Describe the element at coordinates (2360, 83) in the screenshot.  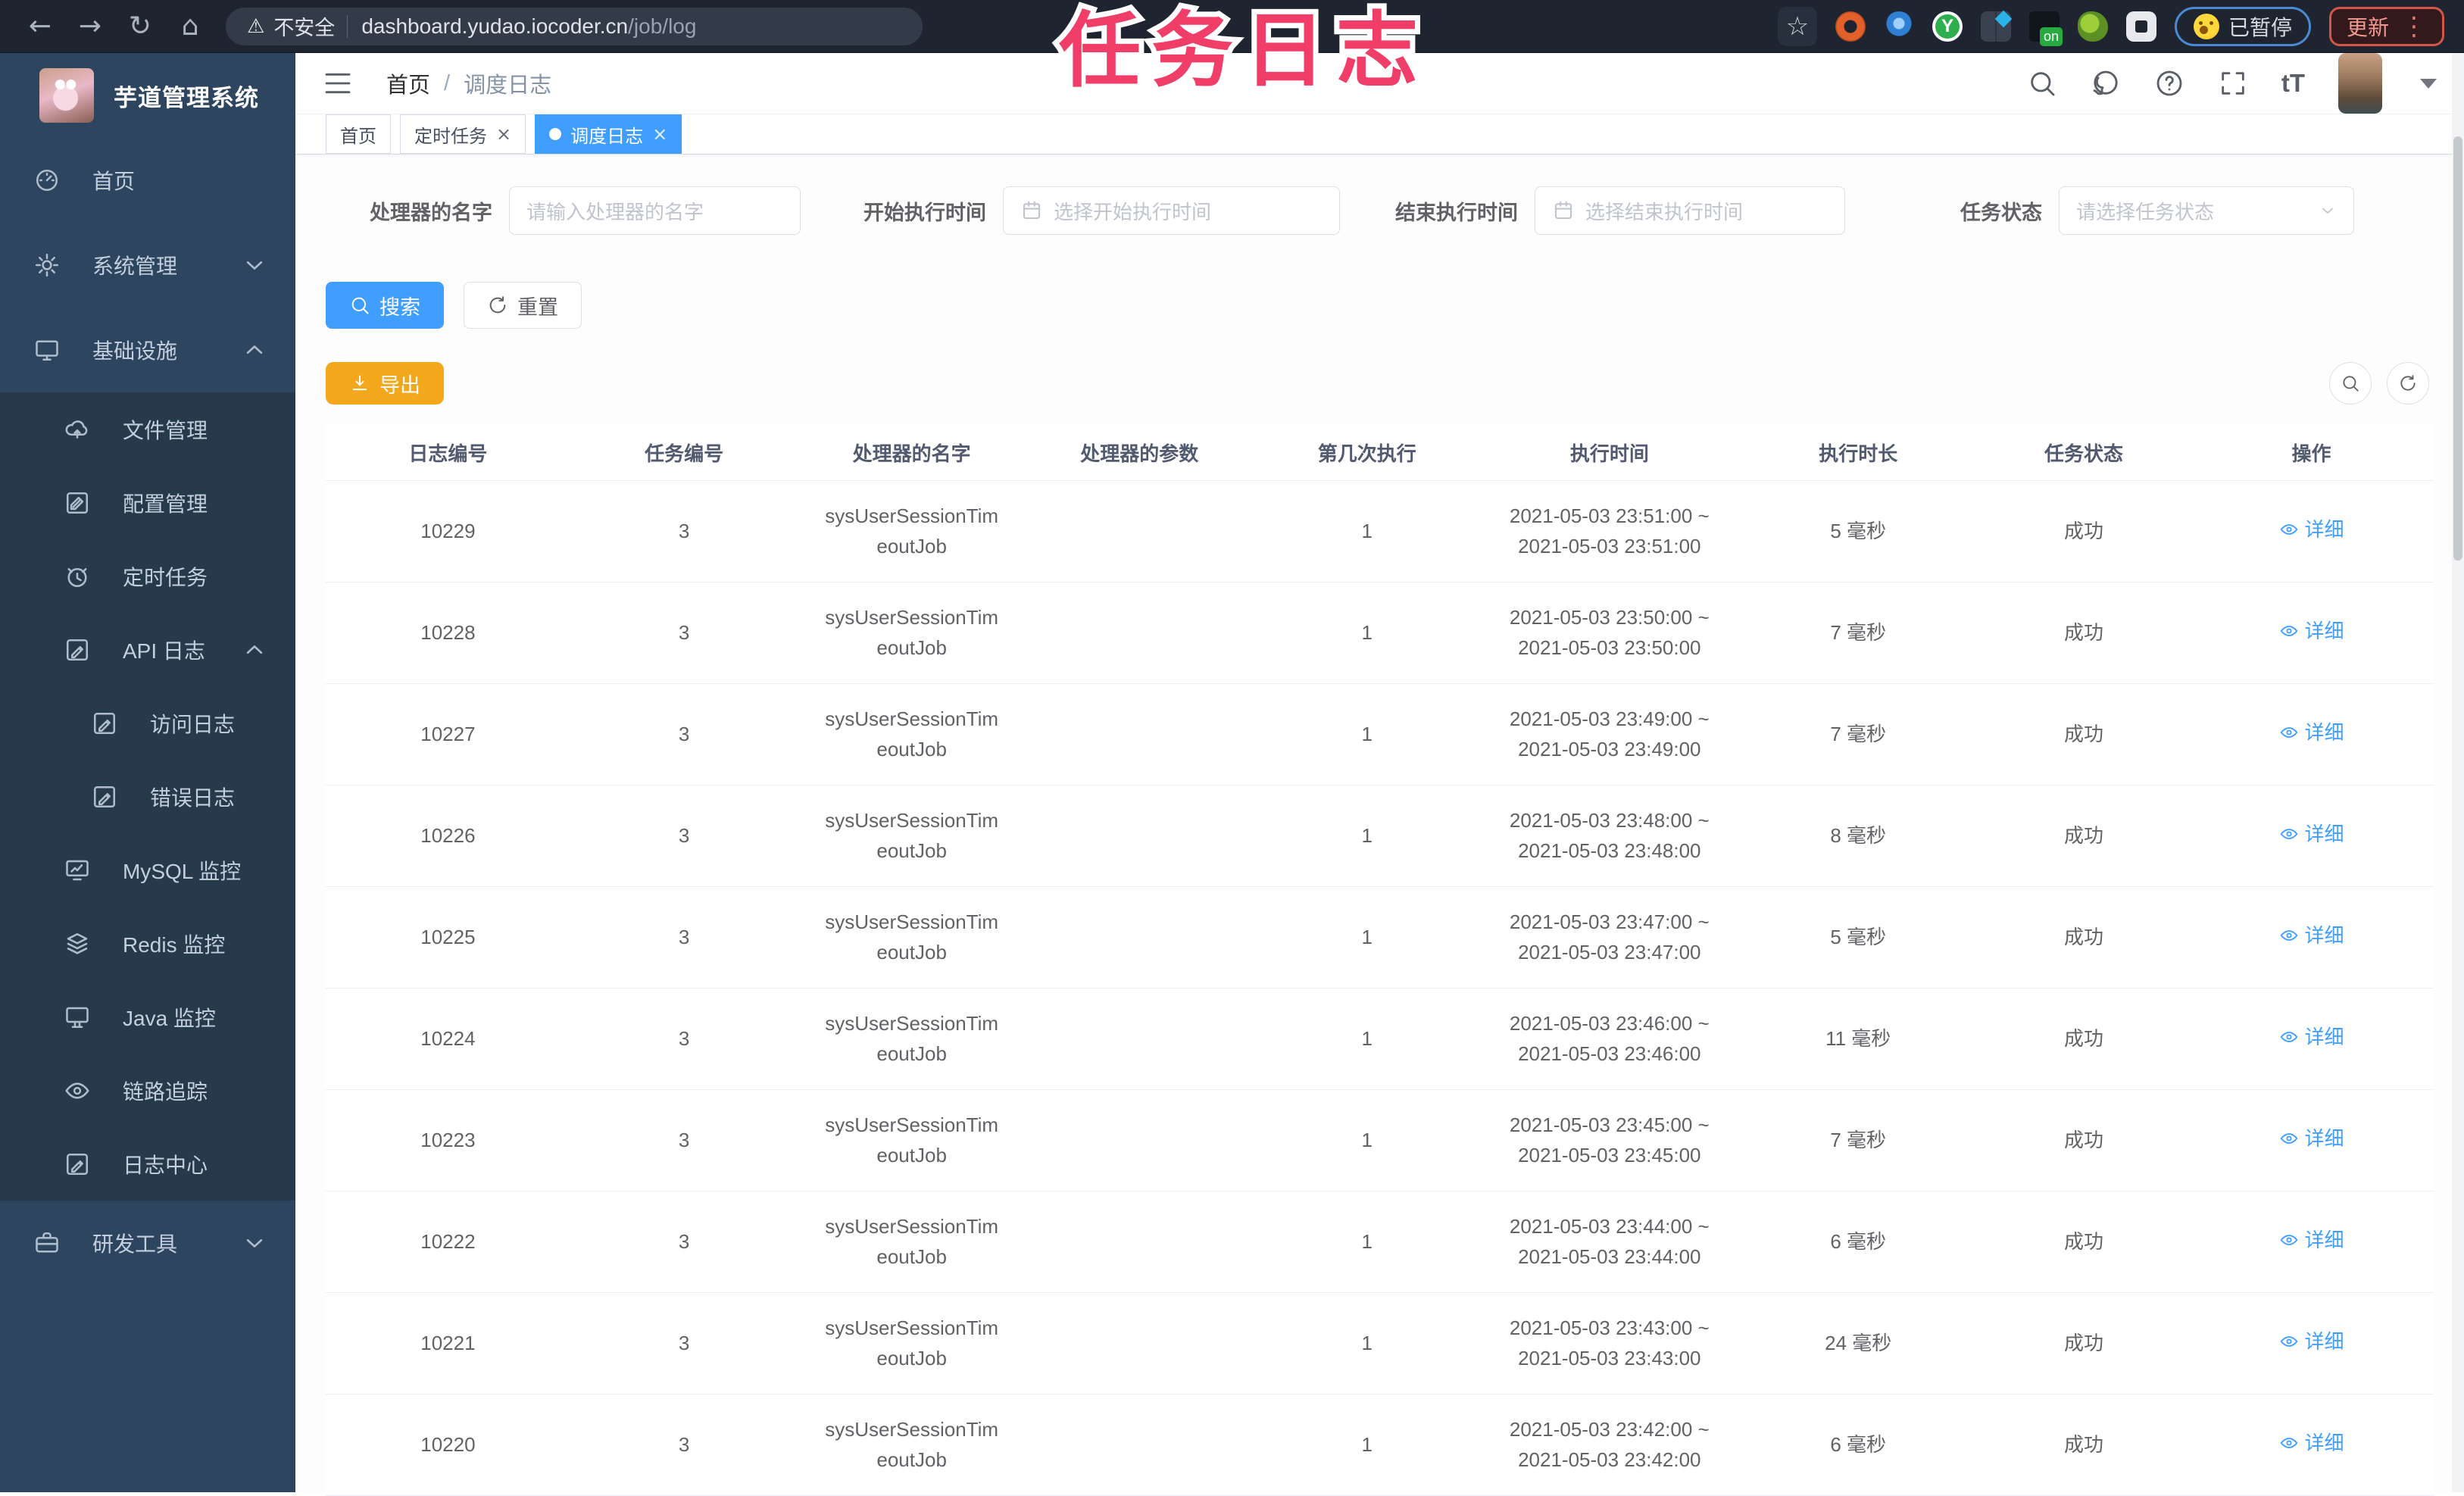
I see `avatar` at that location.